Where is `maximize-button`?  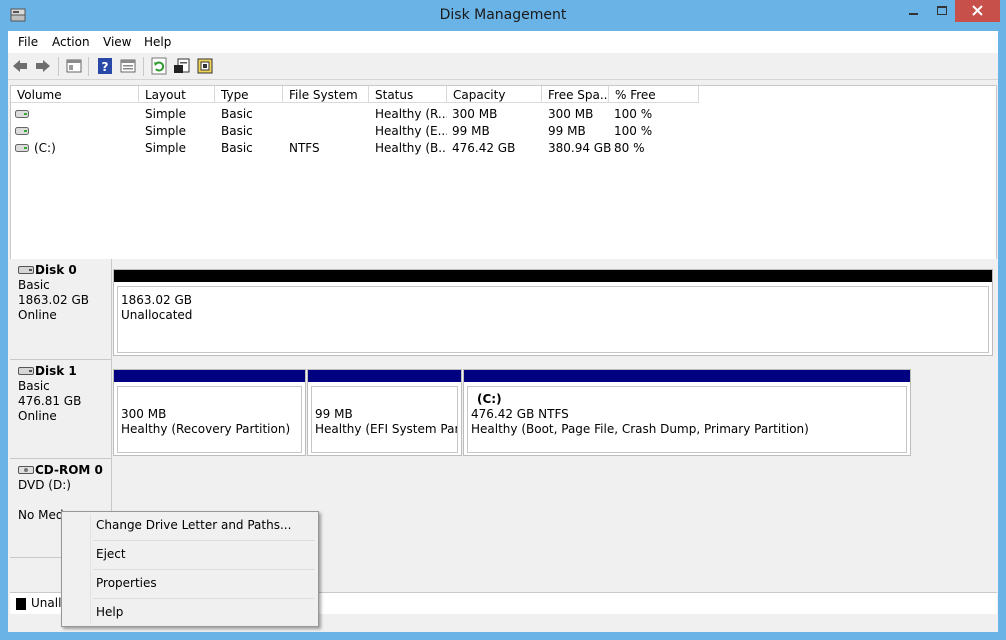 maximize-button is located at coordinates (941, 11).